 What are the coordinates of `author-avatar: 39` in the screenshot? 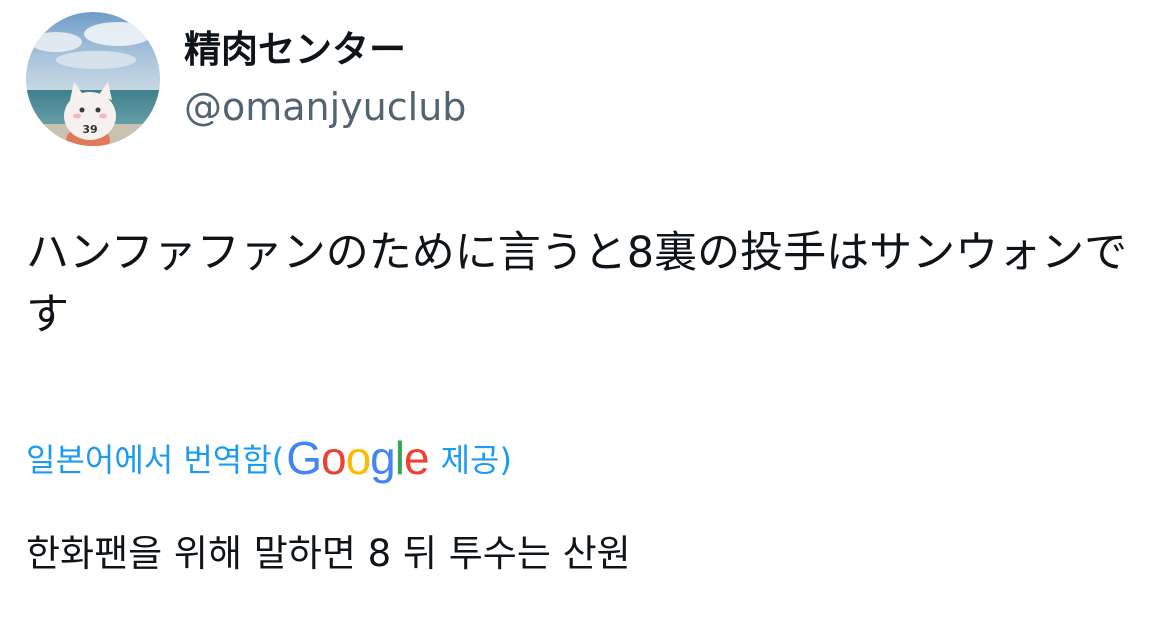 It's located at (93, 79).